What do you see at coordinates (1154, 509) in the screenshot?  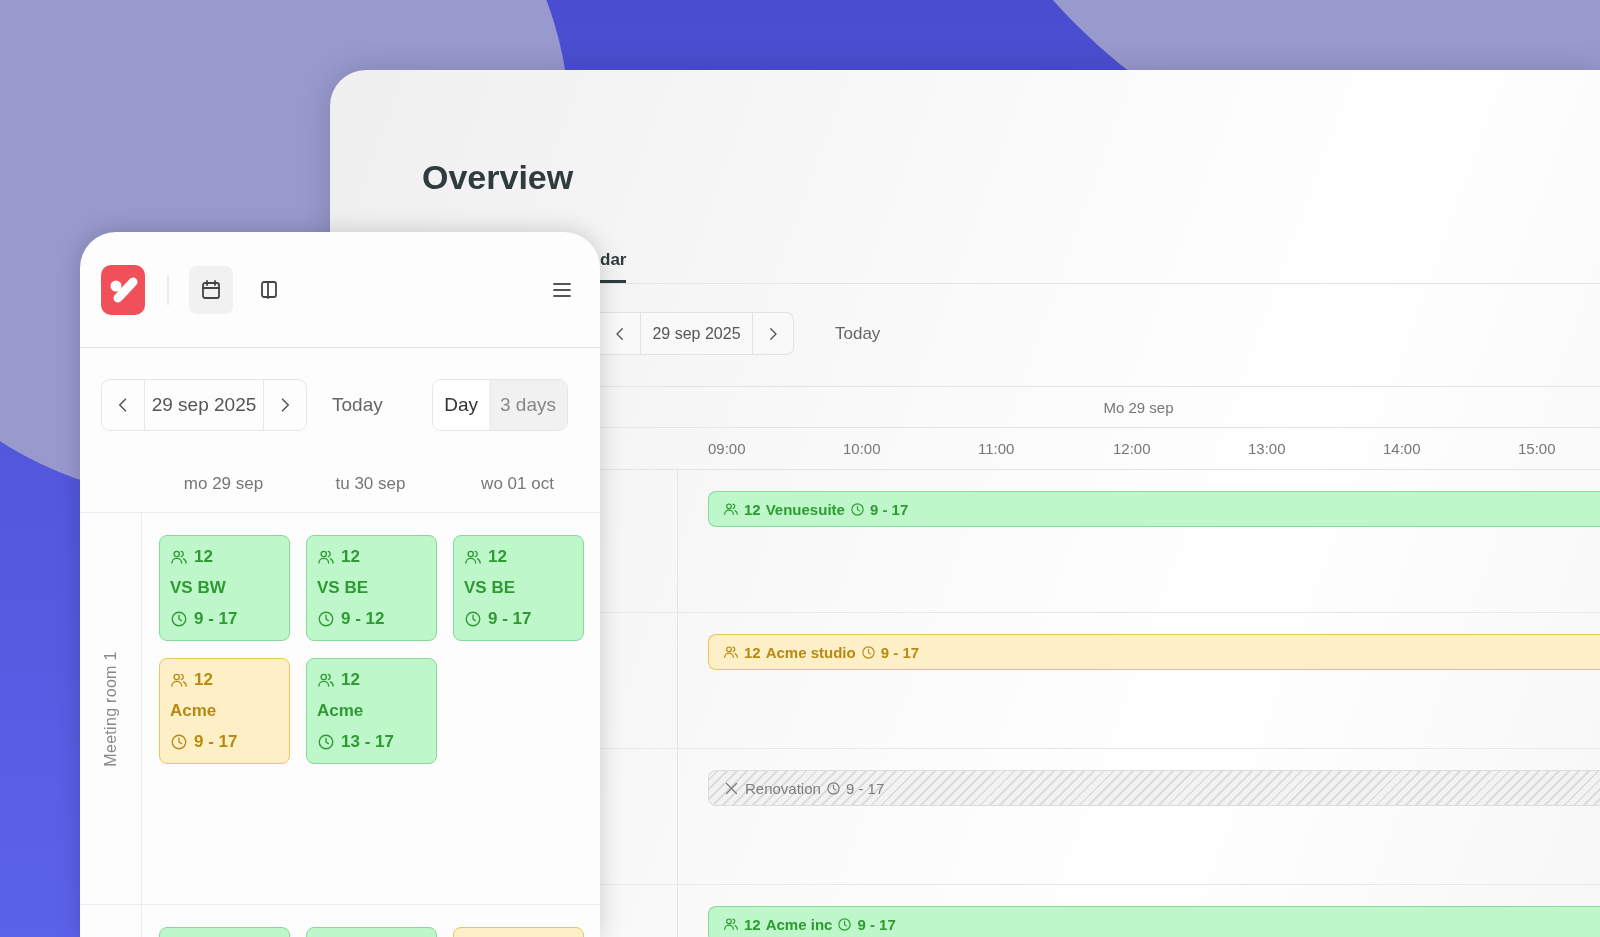 I see `booking-bar: 12 Venuesuite 9 - 17` at bounding box center [1154, 509].